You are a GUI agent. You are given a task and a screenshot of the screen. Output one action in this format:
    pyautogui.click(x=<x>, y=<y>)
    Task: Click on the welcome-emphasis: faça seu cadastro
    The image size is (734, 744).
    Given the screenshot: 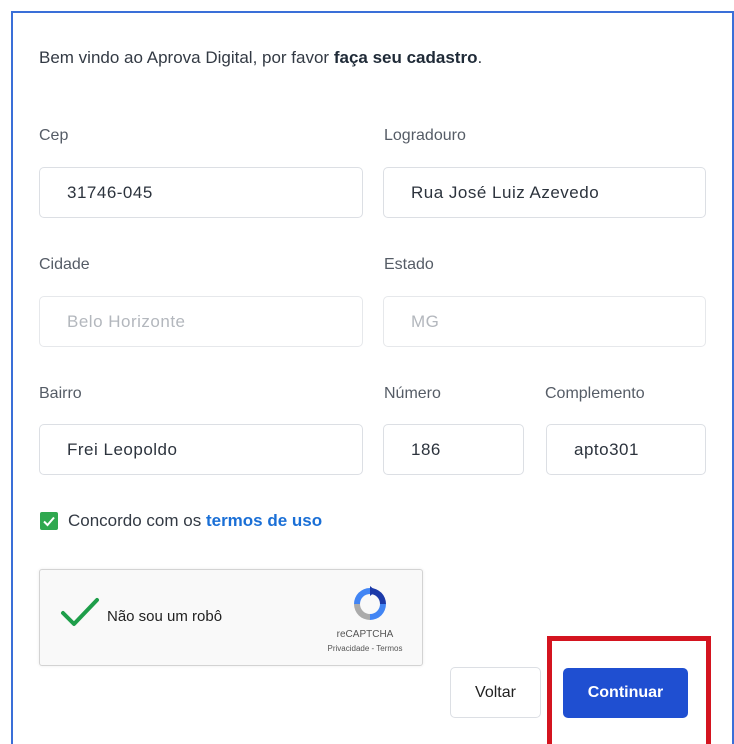 What is the action you would take?
    pyautogui.click(x=405, y=57)
    